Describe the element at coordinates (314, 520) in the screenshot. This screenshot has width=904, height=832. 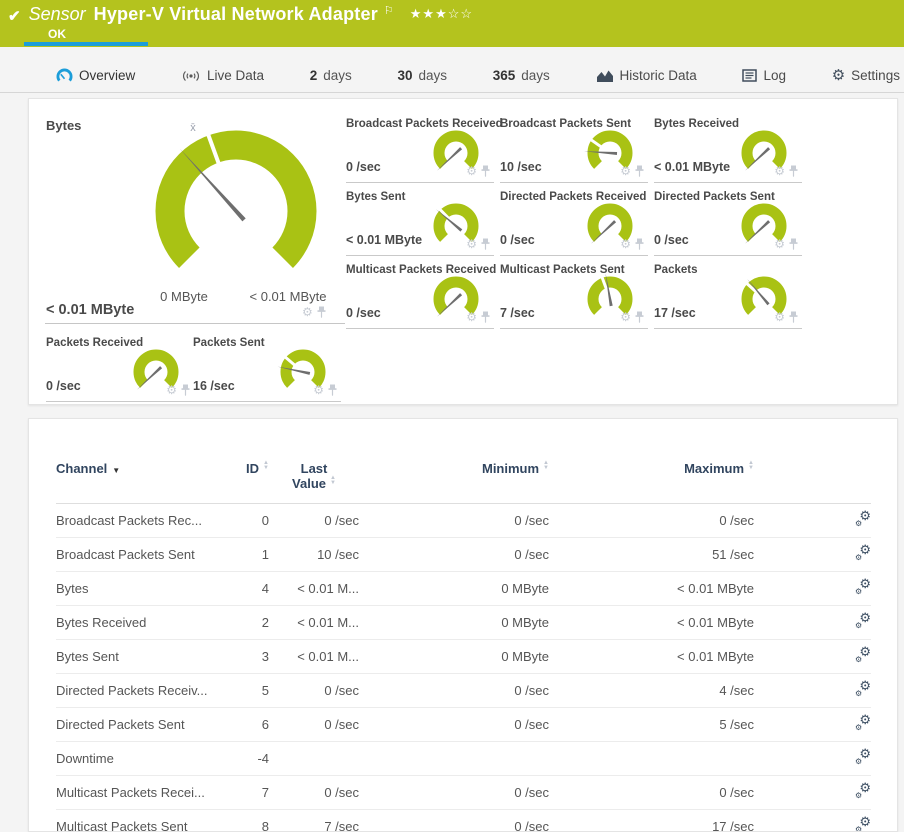
I see `channel-last-value: 0 /sec` at that location.